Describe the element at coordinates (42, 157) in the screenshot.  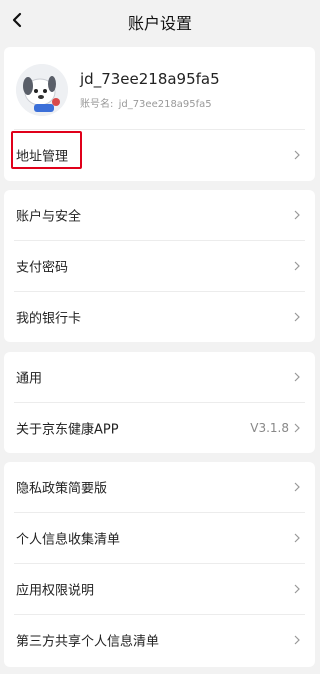
I see `row-label: 地址管理` at that location.